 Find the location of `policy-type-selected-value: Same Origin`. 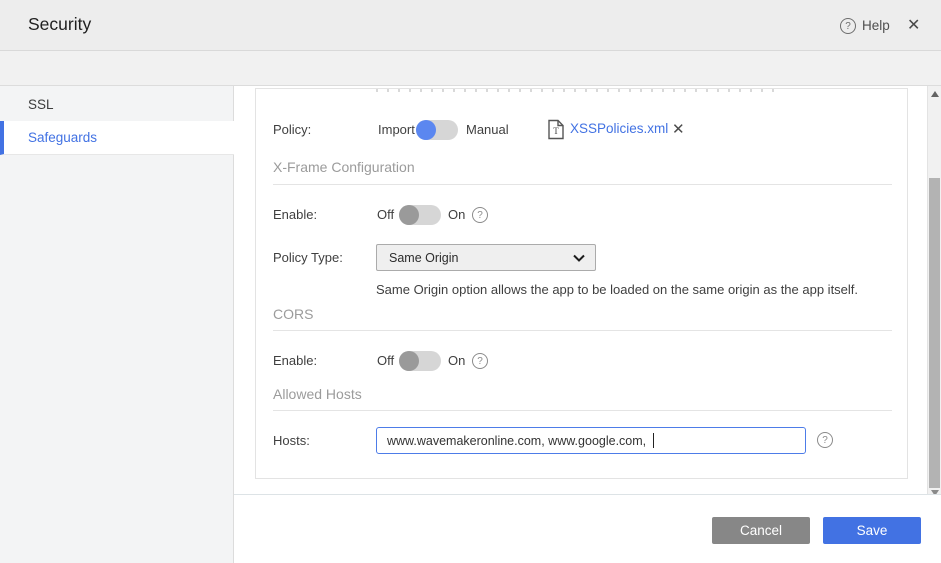

policy-type-selected-value: Same Origin is located at coordinates (424, 257).